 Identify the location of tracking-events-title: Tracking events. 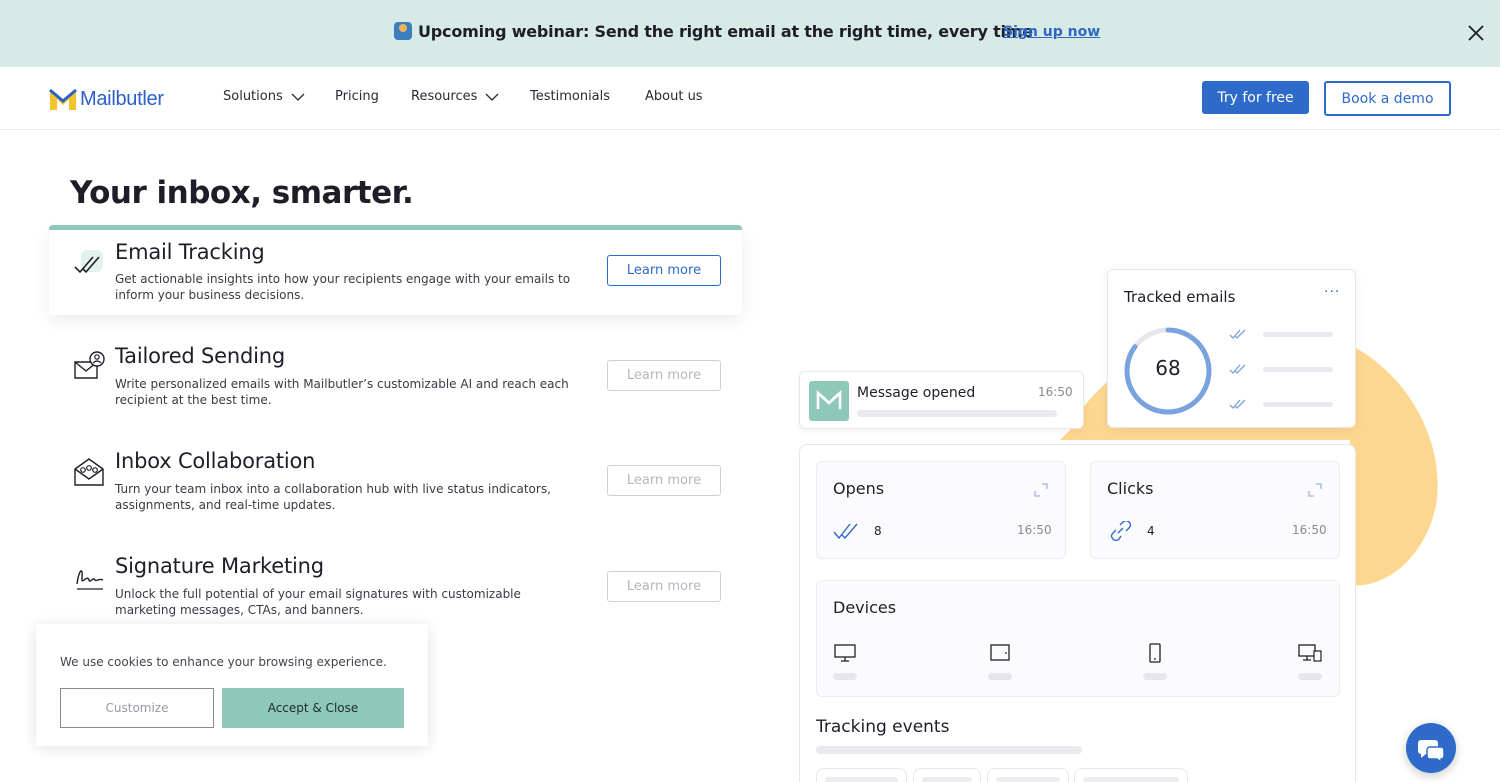
(883, 727).